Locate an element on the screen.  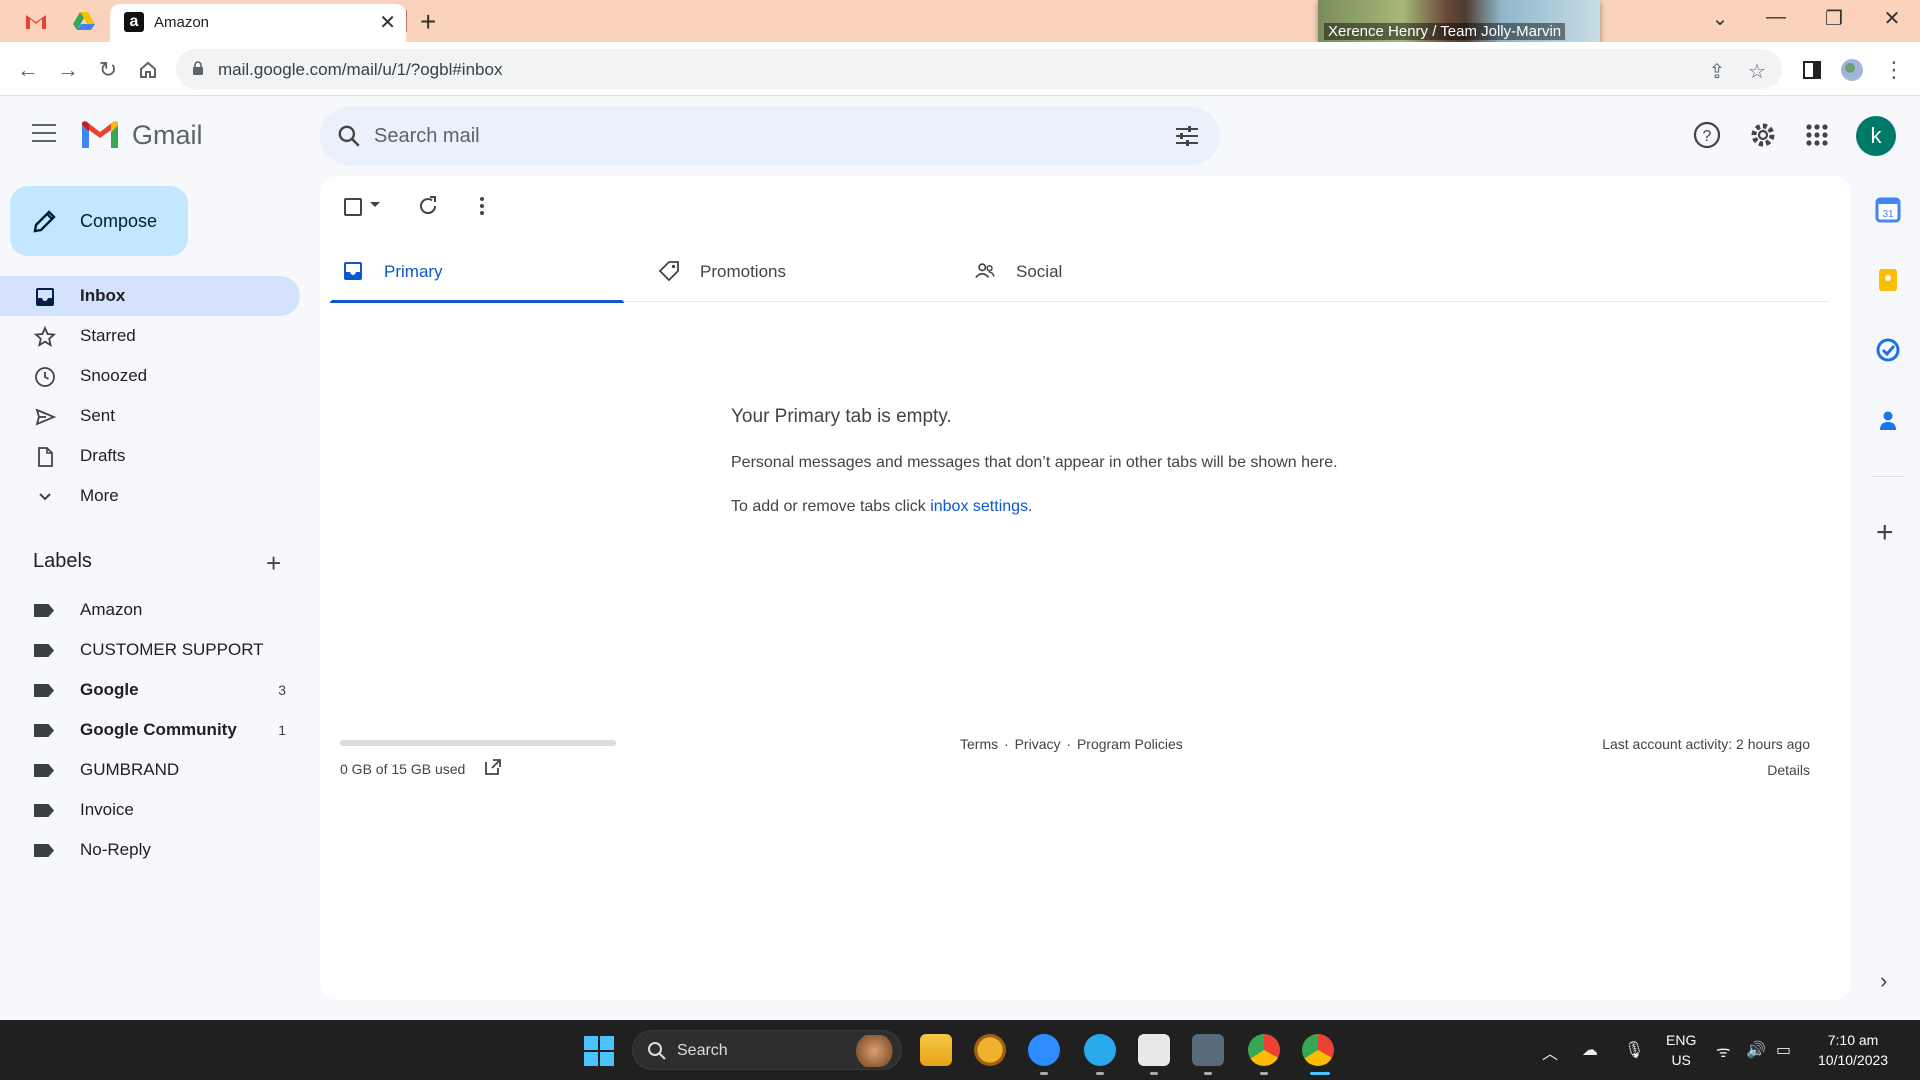
hide-side-panel-icon: › is located at coordinates (1883, 981).